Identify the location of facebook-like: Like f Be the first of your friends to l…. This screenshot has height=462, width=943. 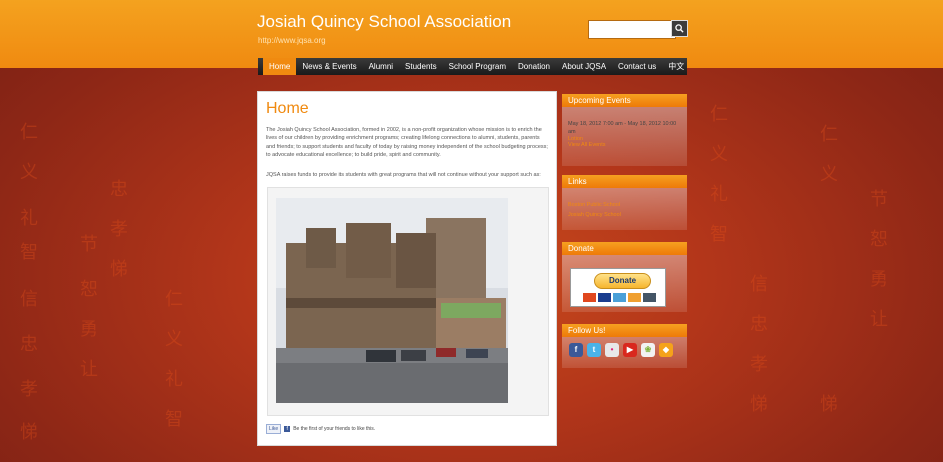
(320, 429).